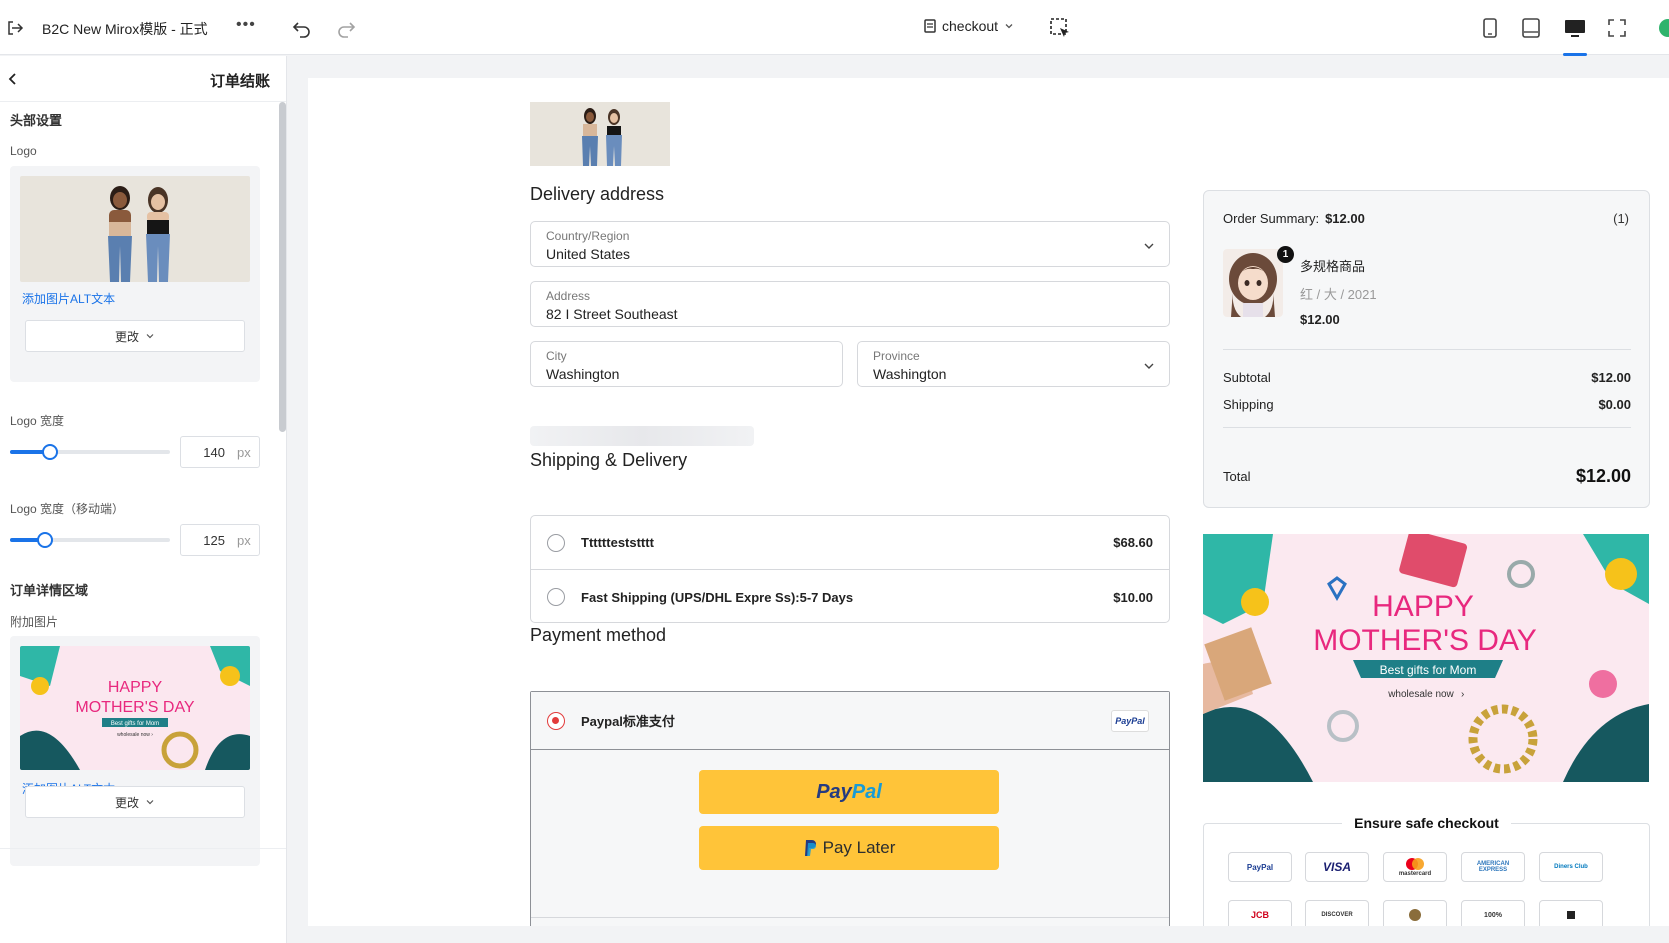 The image size is (1669, 943). Describe the element at coordinates (220, 452) in the screenshot. I see `logo-width-input: 140 px` at that location.